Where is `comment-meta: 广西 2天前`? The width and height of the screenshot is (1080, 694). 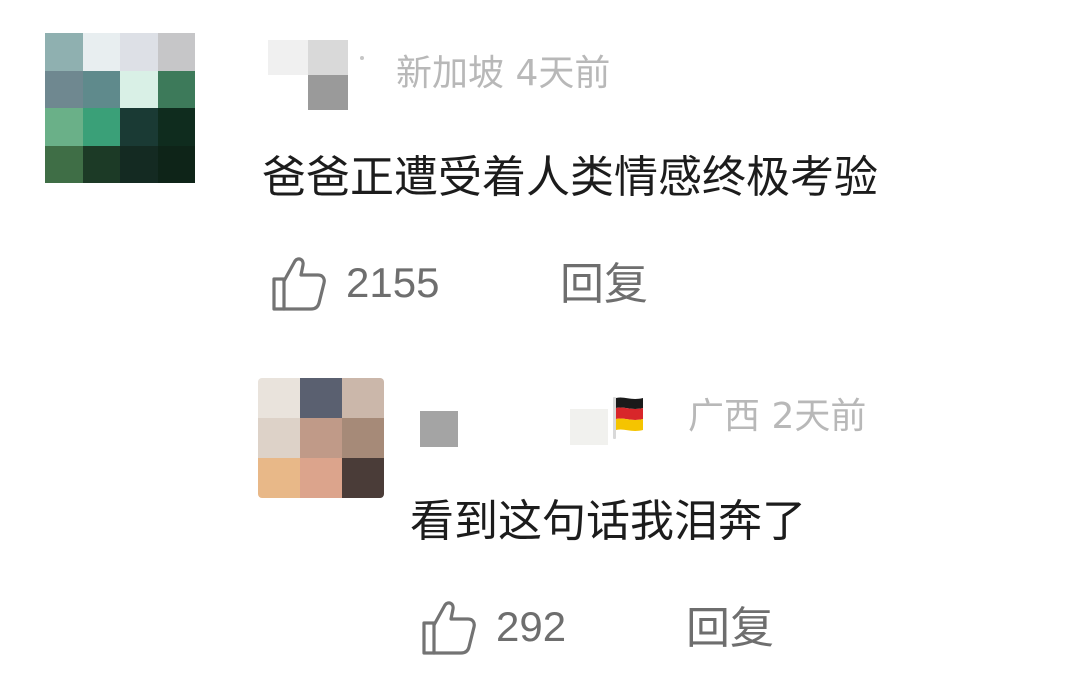 comment-meta: 广西 2天前 is located at coordinates (777, 417).